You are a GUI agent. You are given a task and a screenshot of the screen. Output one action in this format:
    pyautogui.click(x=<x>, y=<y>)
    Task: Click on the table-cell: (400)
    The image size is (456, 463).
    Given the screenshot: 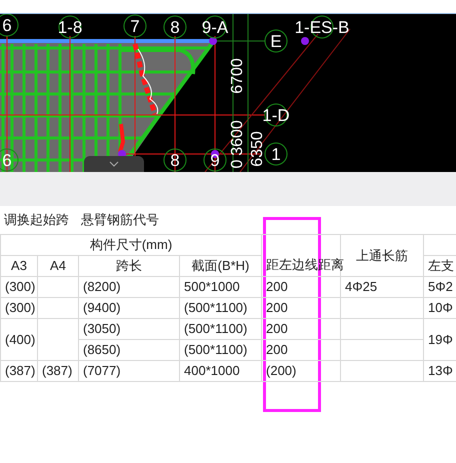 What is the action you would take?
    pyautogui.click(x=19, y=339)
    